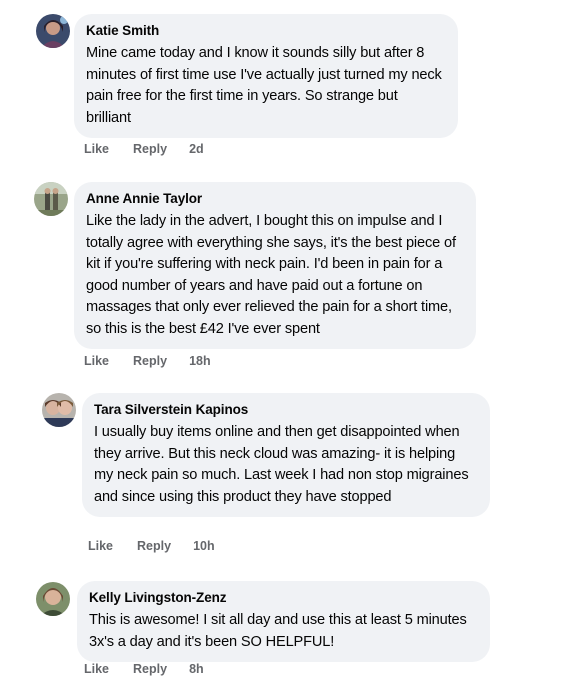  What do you see at coordinates (196, 149) in the screenshot?
I see `comment-timestamp: 2d` at bounding box center [196, 149].